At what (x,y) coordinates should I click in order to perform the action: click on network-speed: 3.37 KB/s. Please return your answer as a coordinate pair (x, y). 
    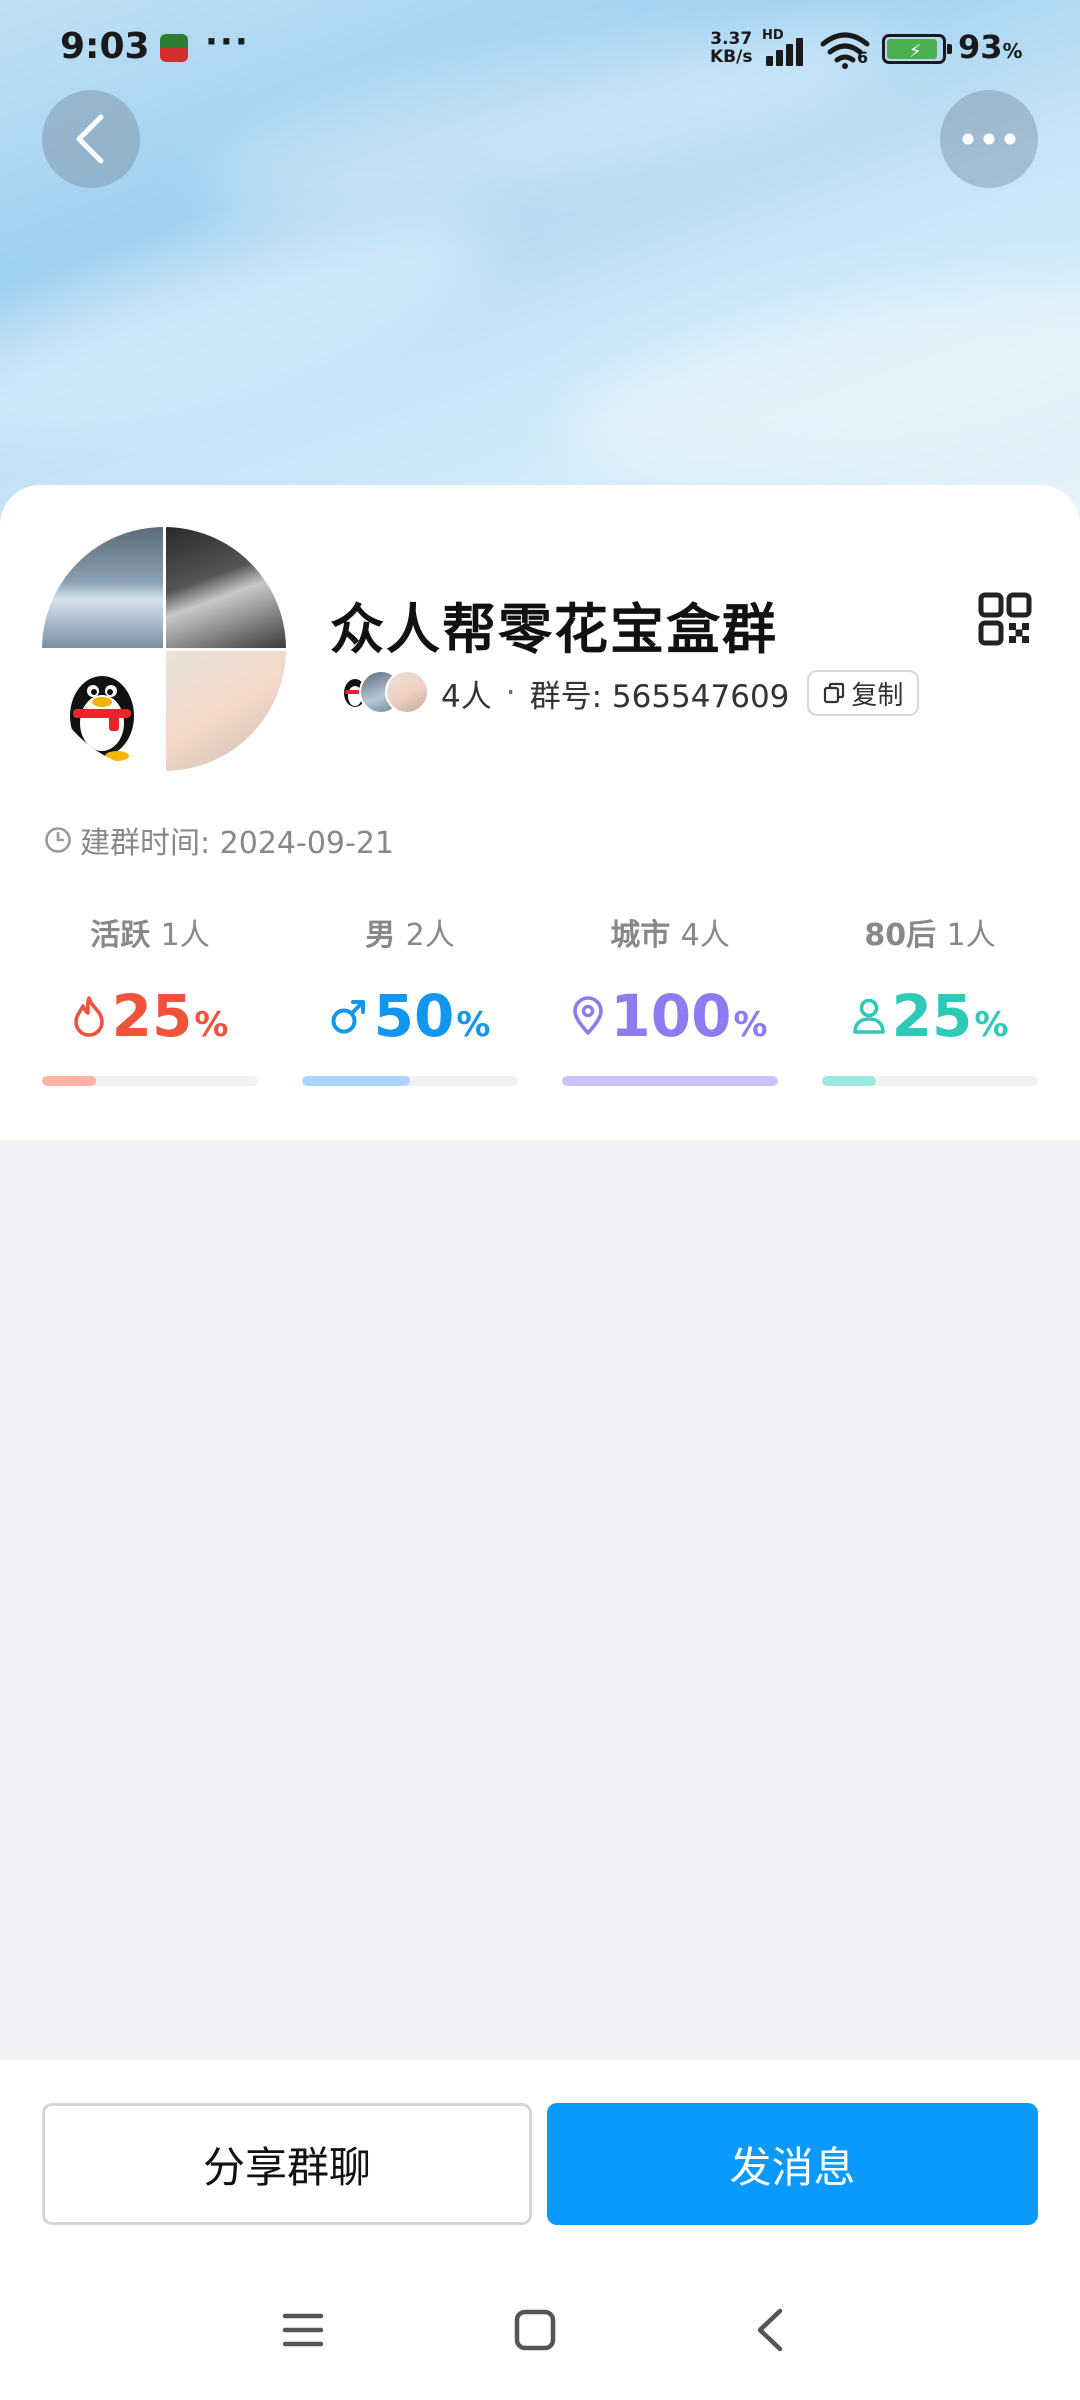
    Looking at the image, I should click on (731, 48).